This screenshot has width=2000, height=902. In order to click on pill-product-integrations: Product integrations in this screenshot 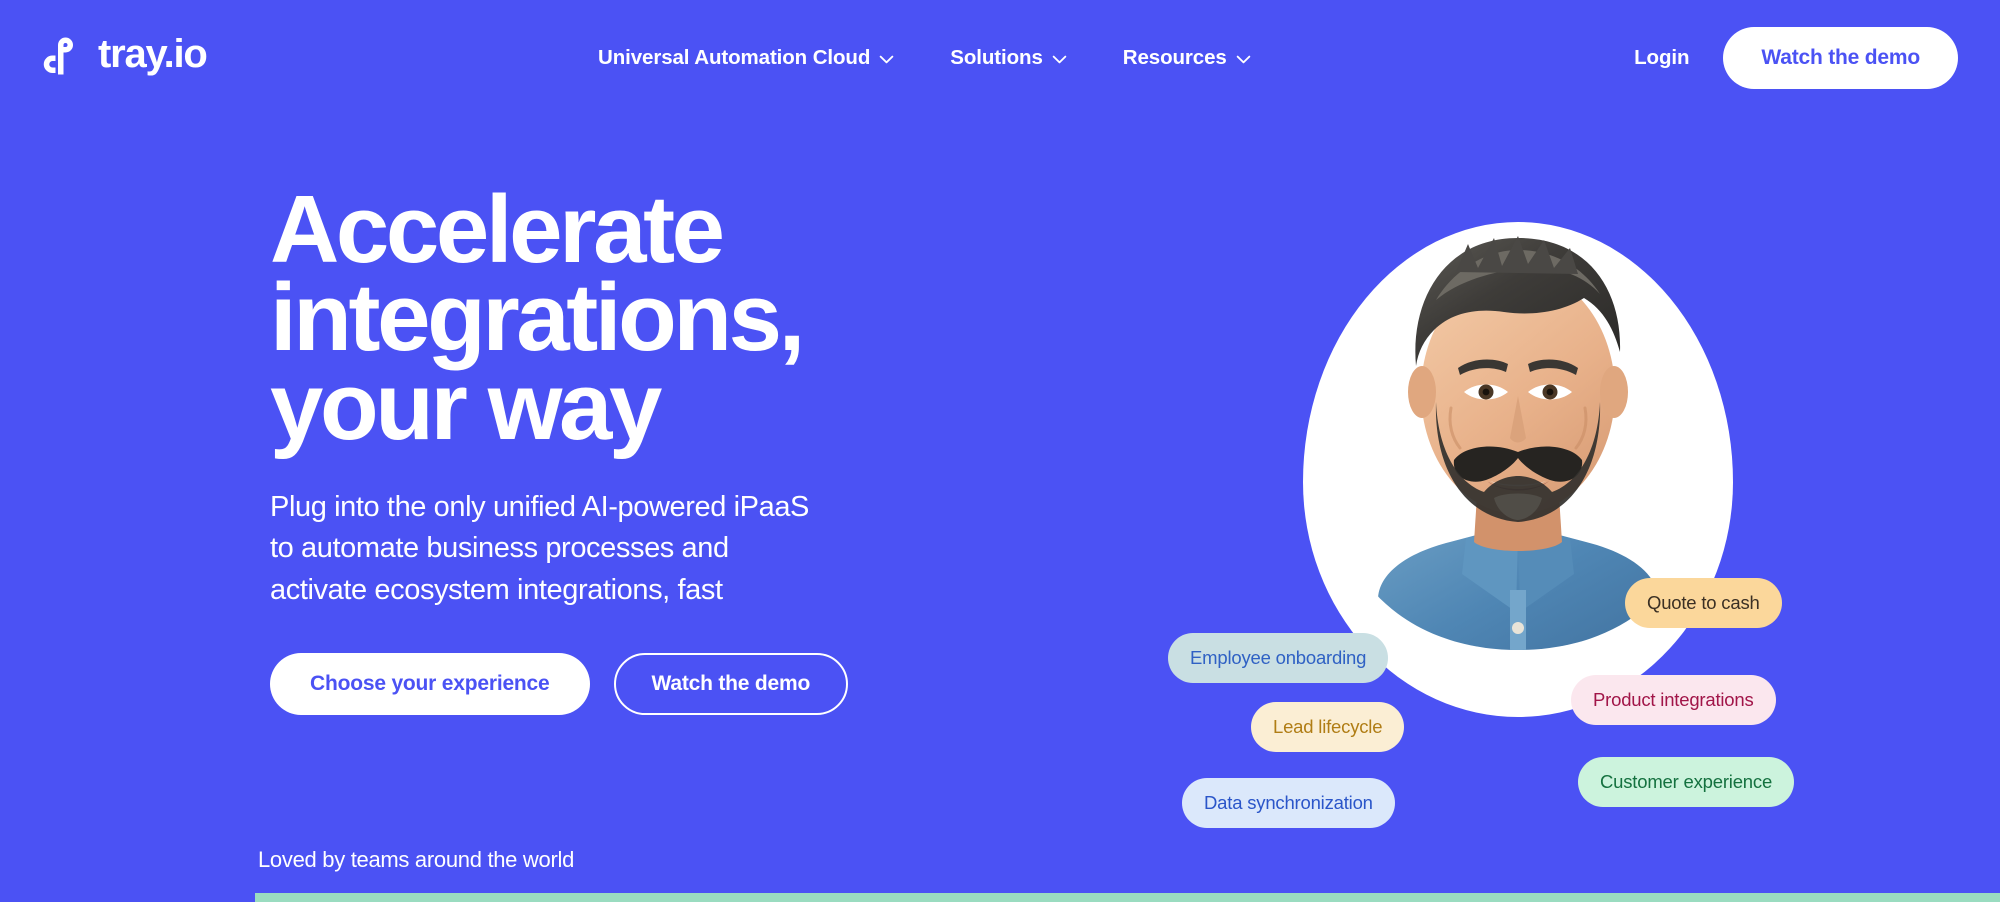, I will do `click(1673, 700)`.